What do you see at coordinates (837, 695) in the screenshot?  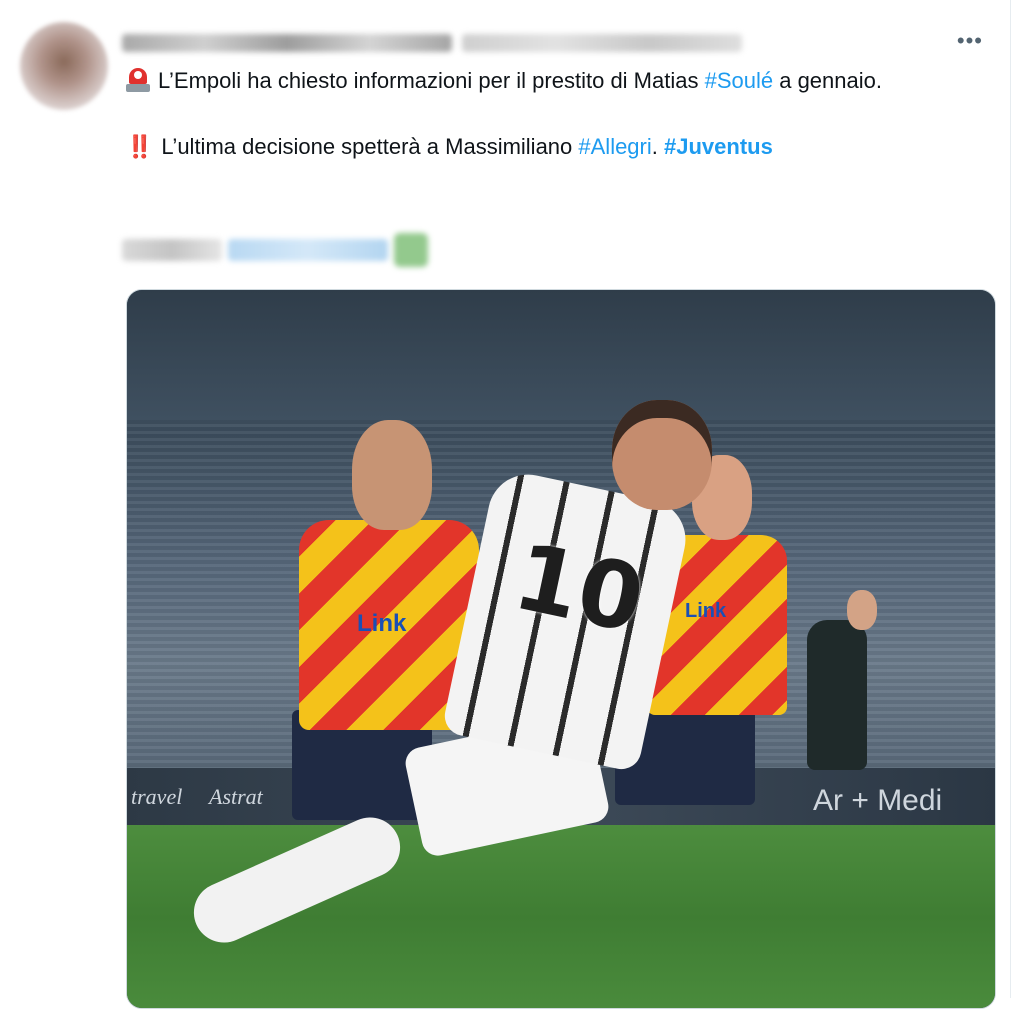 I see `referee-figure` at bounding box center [837, 695].